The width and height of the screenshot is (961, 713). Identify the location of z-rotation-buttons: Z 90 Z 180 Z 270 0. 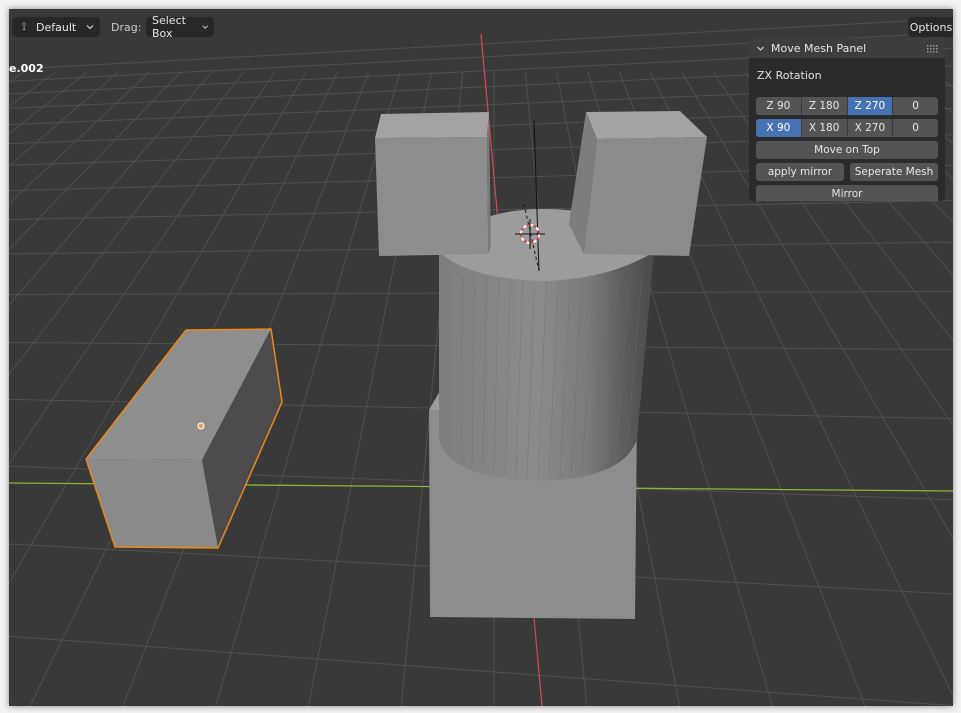
(847, 106).